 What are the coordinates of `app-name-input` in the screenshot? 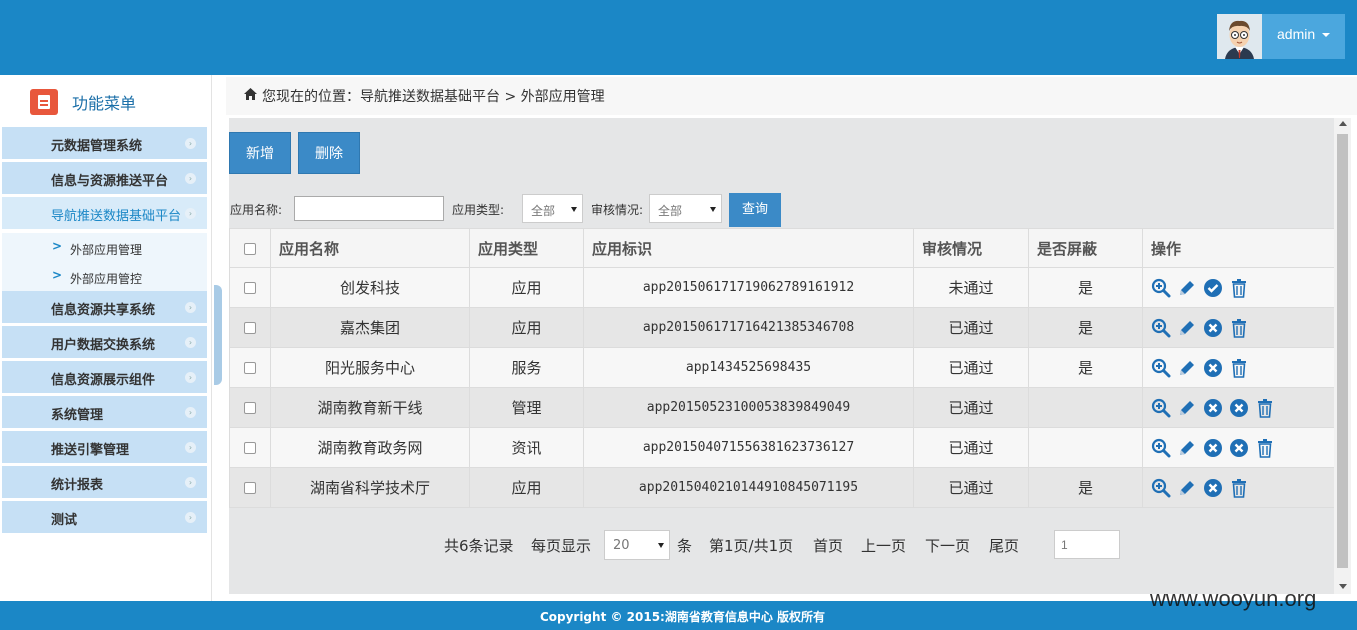 It's located at (369, 208).